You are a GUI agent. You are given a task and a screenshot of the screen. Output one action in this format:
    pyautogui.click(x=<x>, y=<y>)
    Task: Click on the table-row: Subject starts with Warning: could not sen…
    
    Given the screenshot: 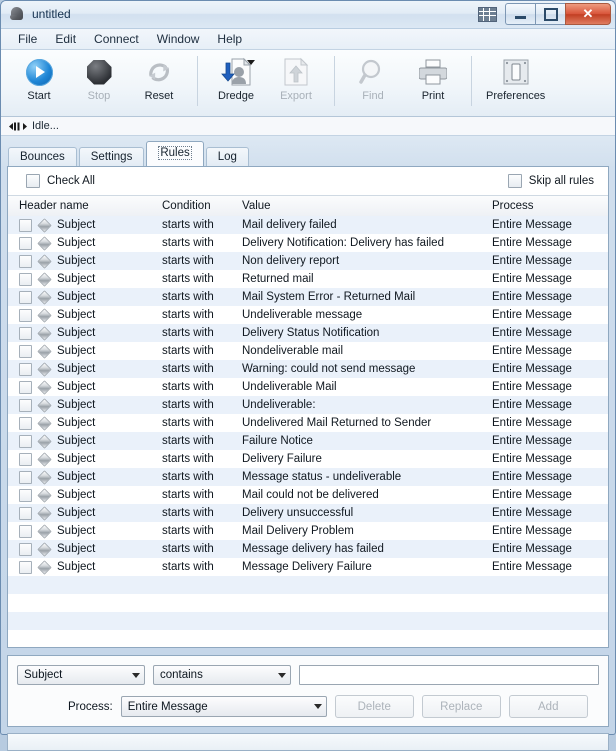 What is the action you would take?
    pyautogui.click(x=308, y=369)
    